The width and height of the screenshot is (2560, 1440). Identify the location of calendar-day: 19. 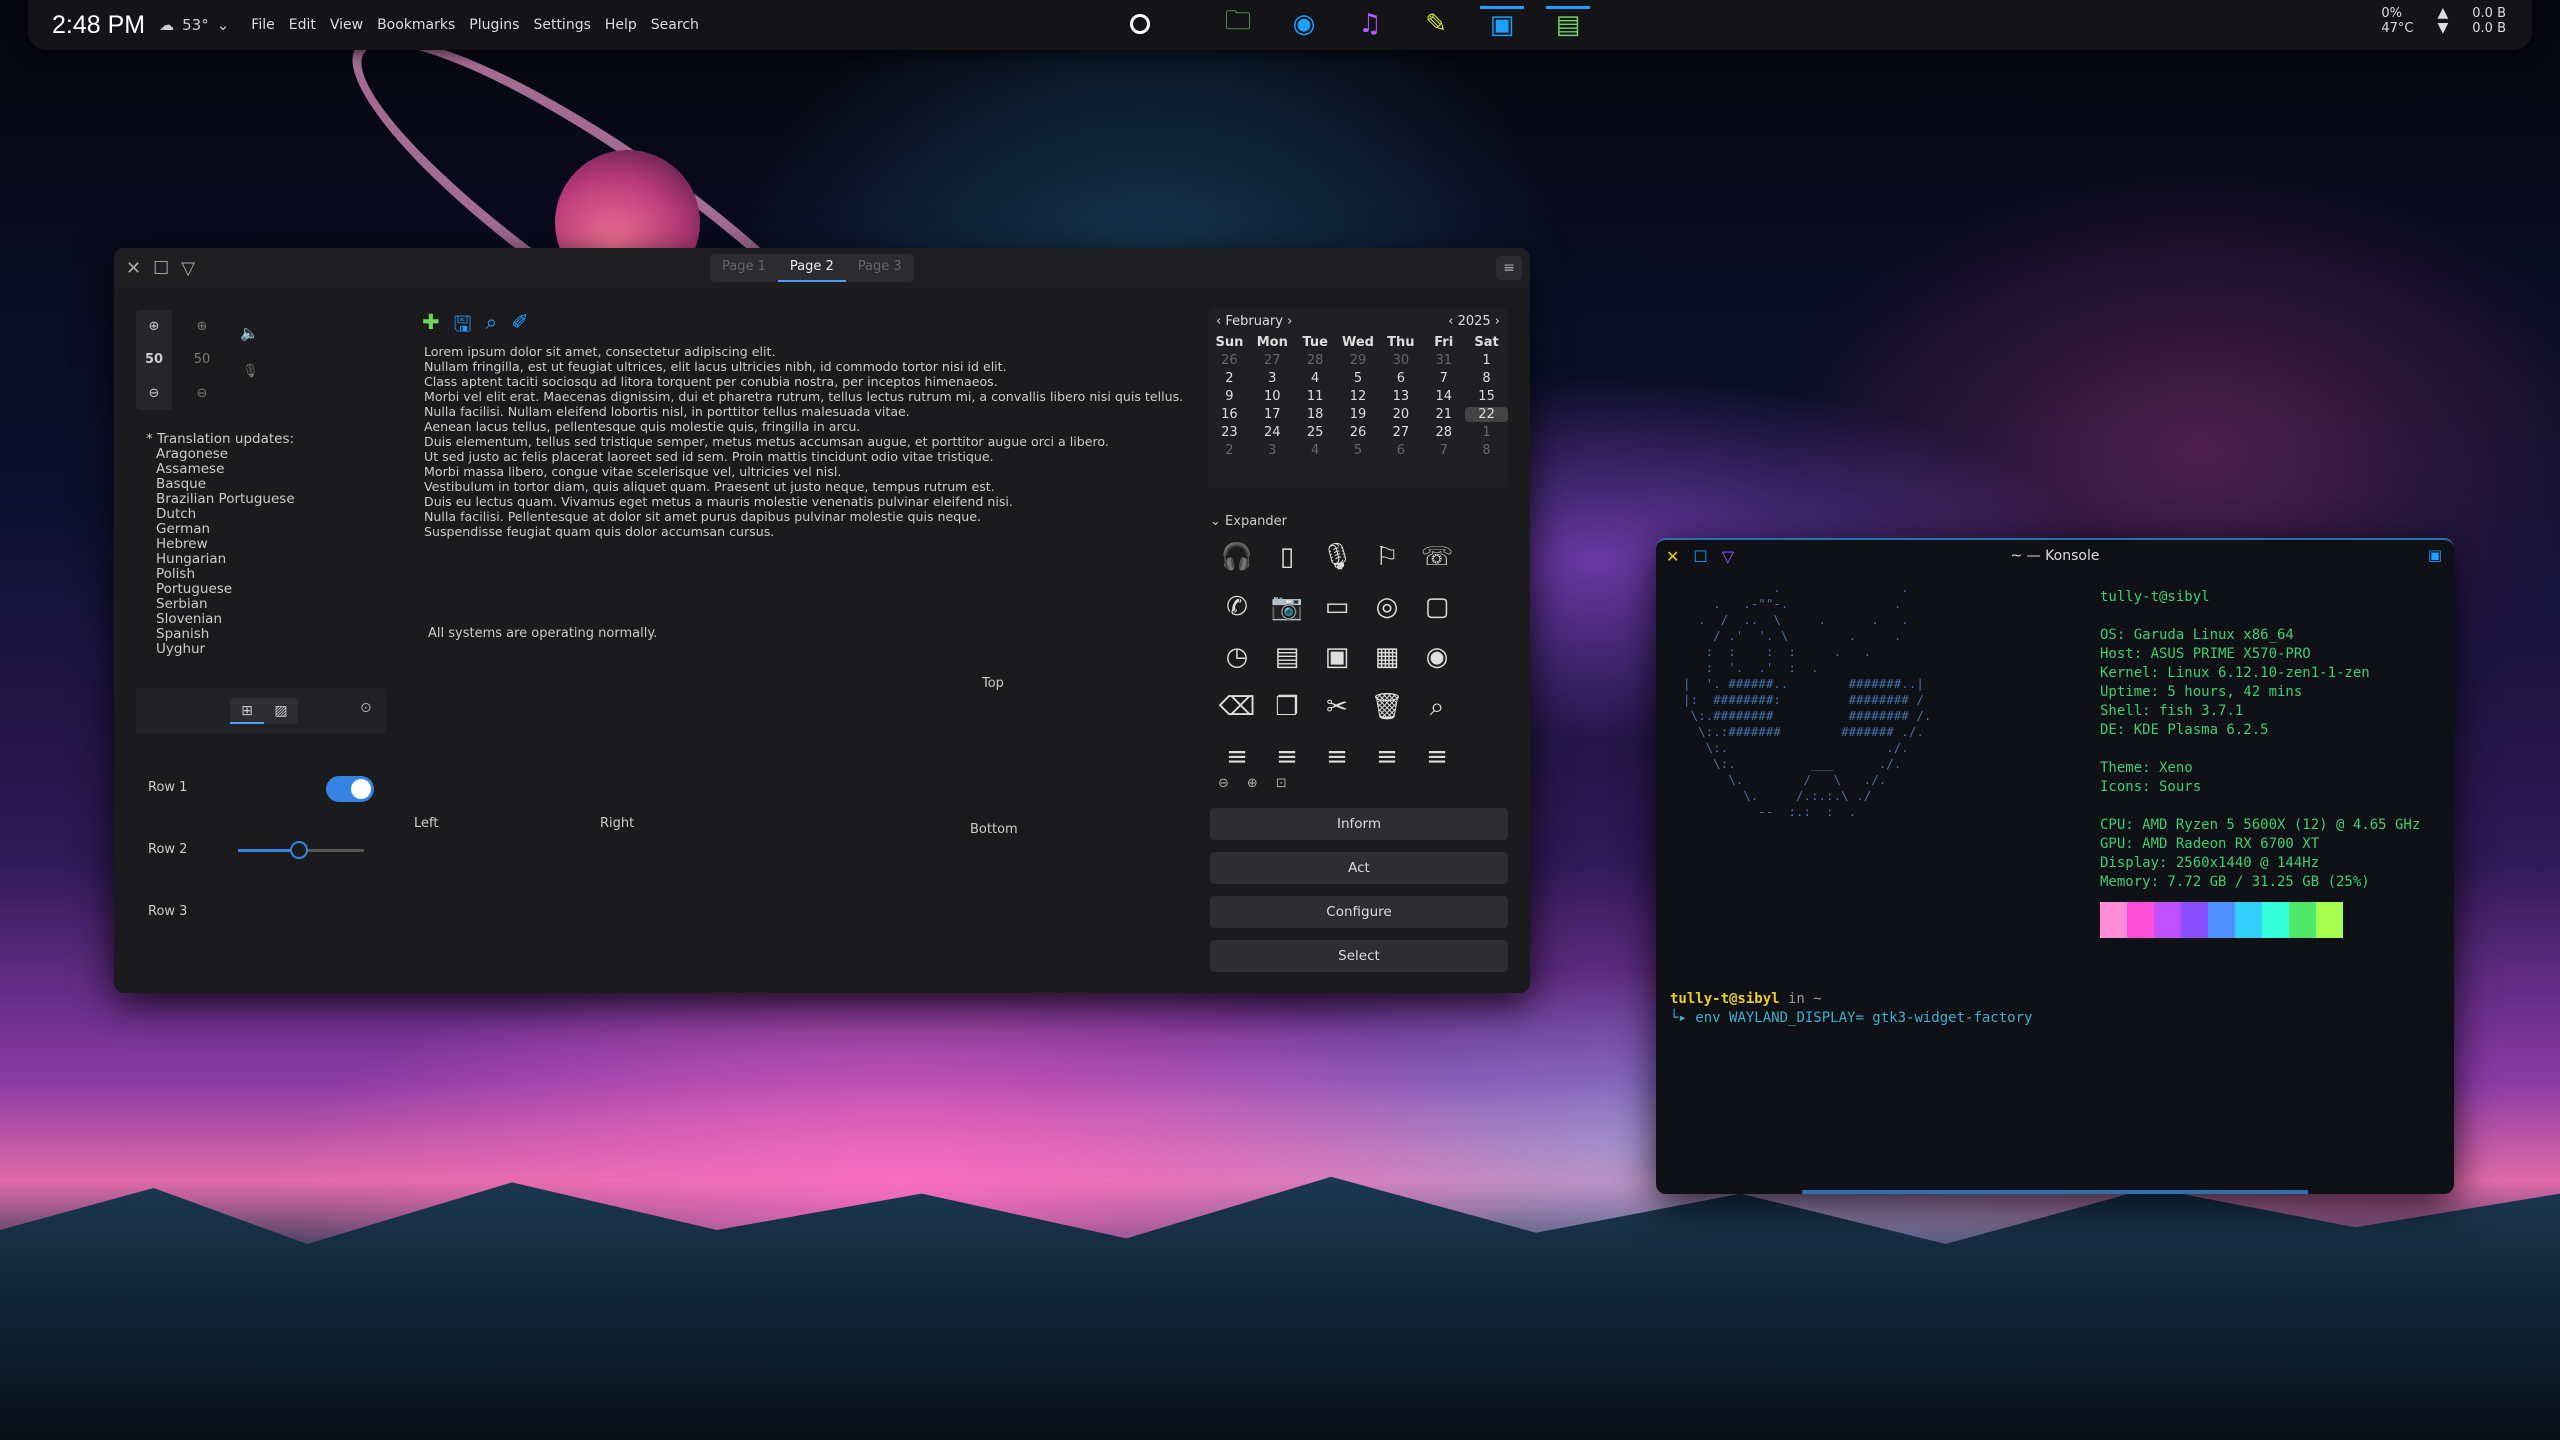
(1358, 414).